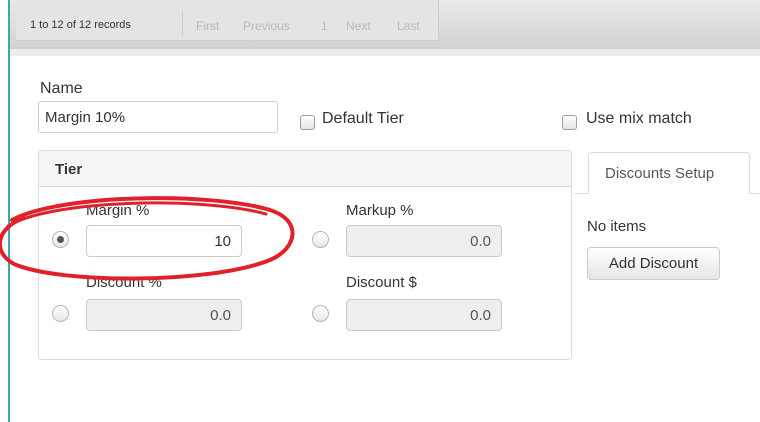 The height and width of the screenshot is (422, 760). Describe the element at coordinates (207, 26) in the screenshot. I see `pager-first-link: First` at that location.